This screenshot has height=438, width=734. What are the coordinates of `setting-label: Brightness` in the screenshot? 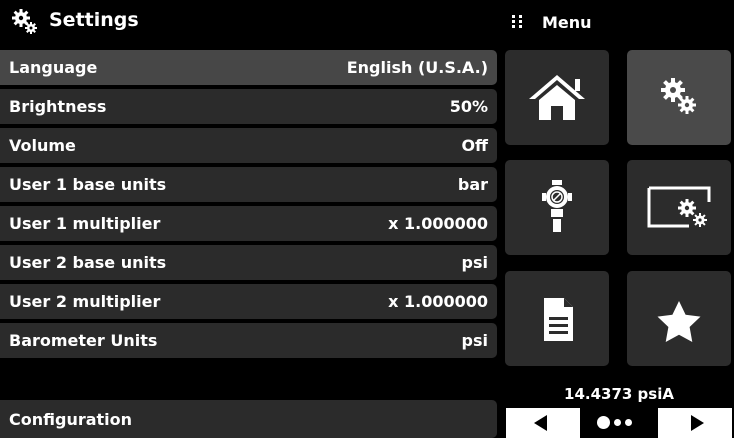 It's located at (58, 106).